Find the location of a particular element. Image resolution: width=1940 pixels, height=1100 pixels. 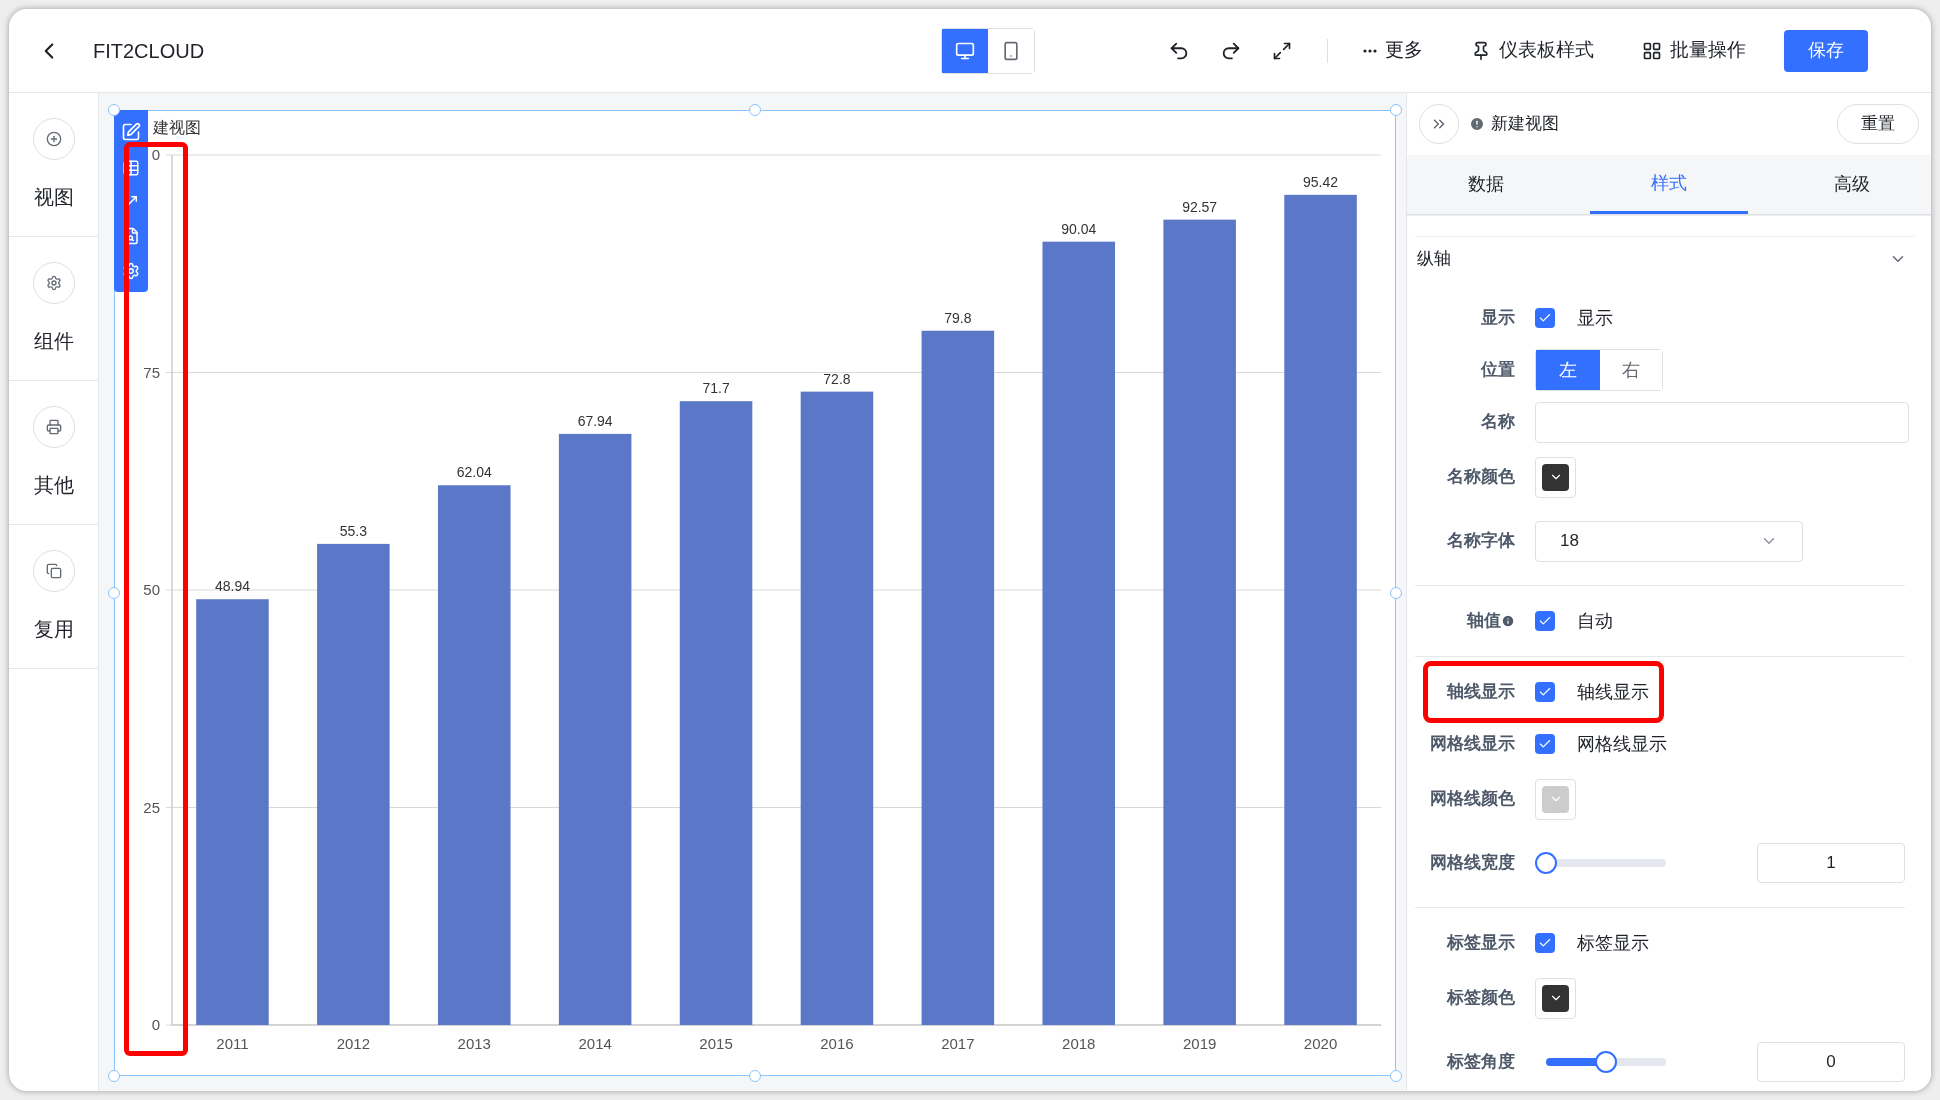

axis-label: 2011 is located at coordinates (232, 1043).